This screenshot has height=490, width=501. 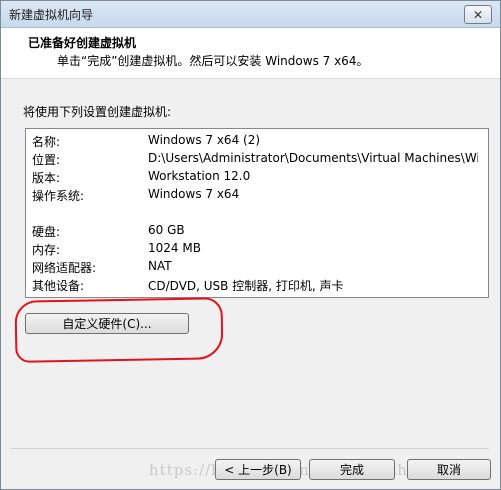 I want to click on window-title: 新建虚拟机向导, so click(x=51, y=15).